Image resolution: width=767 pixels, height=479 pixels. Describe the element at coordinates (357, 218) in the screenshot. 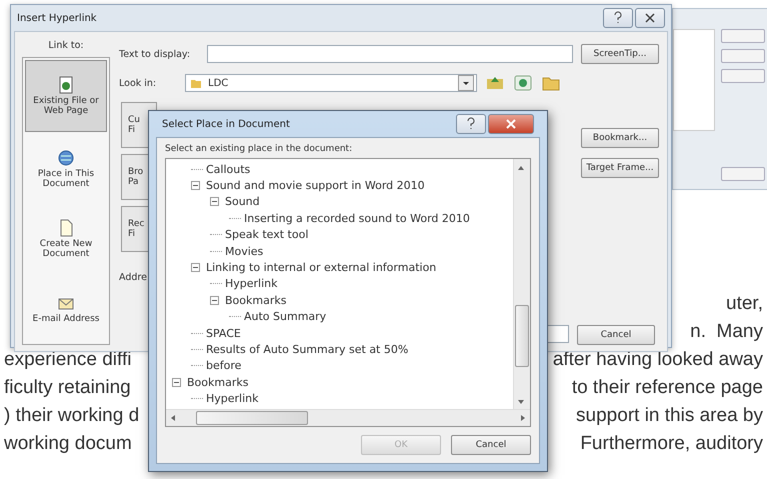

I see `tree-item: Inserting a recorded sound to Word 2010` at that location.